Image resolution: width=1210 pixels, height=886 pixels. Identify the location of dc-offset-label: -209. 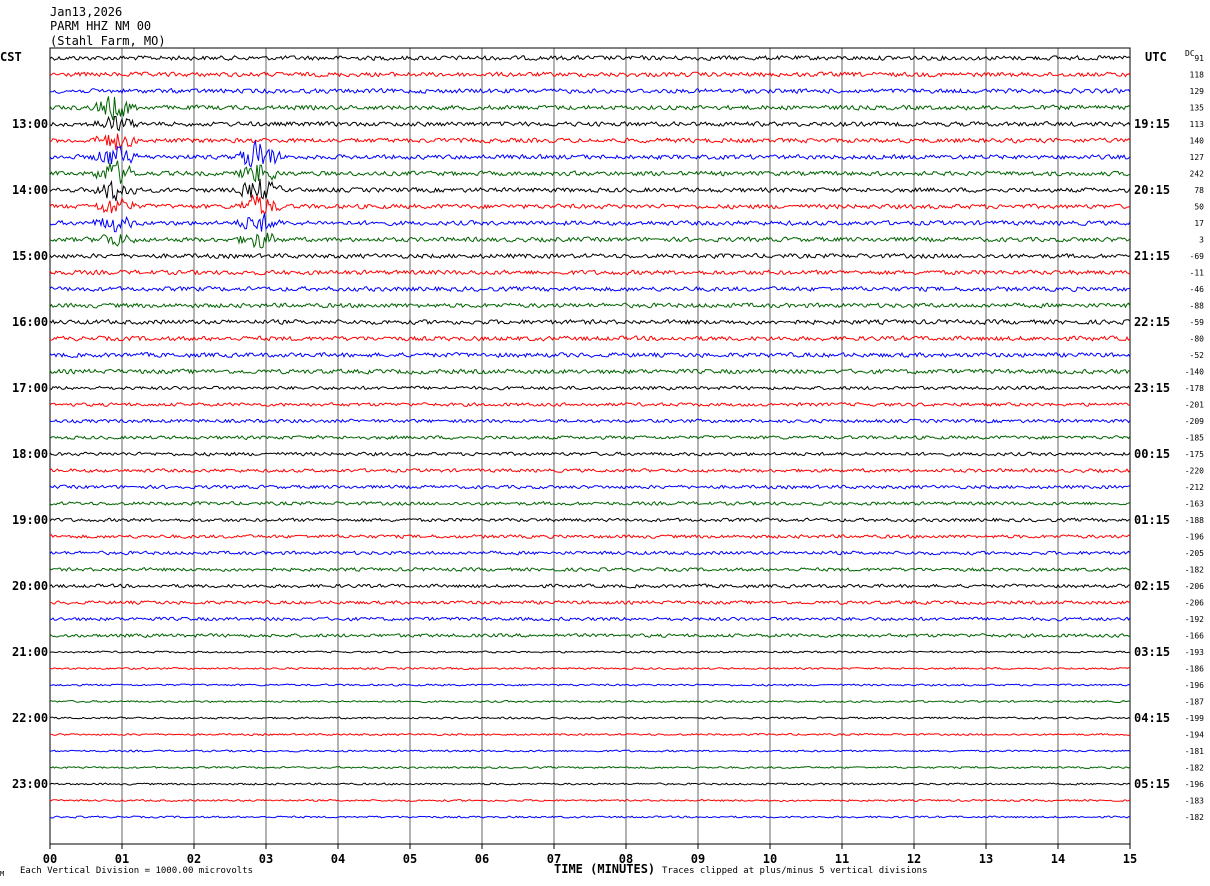
(1194, 421).